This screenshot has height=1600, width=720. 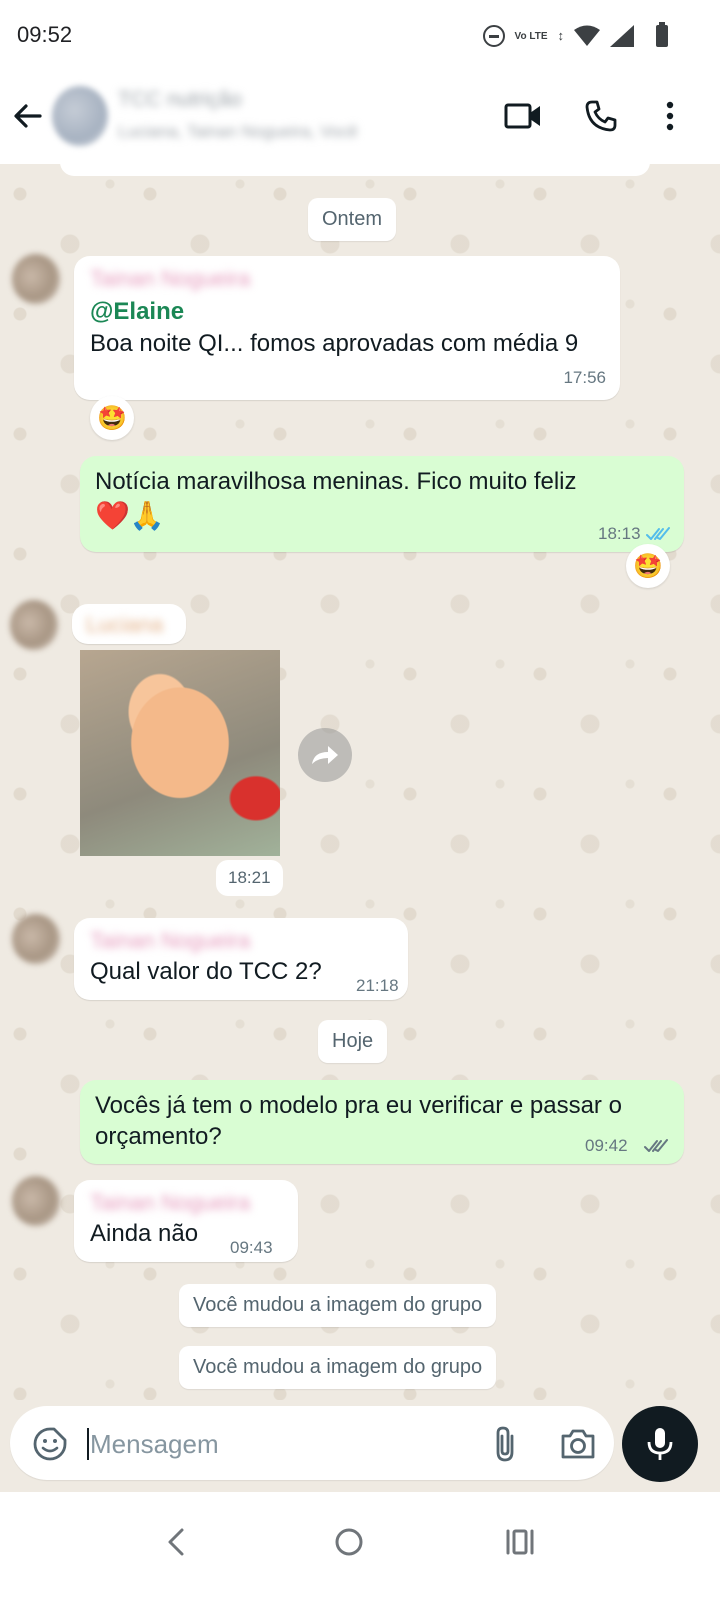 What do you see at coordinates (263, 132) in the screenshot?
I see `group-members: Luciana, Tainan Nogueira, Você` at bounding box center [263, 132].